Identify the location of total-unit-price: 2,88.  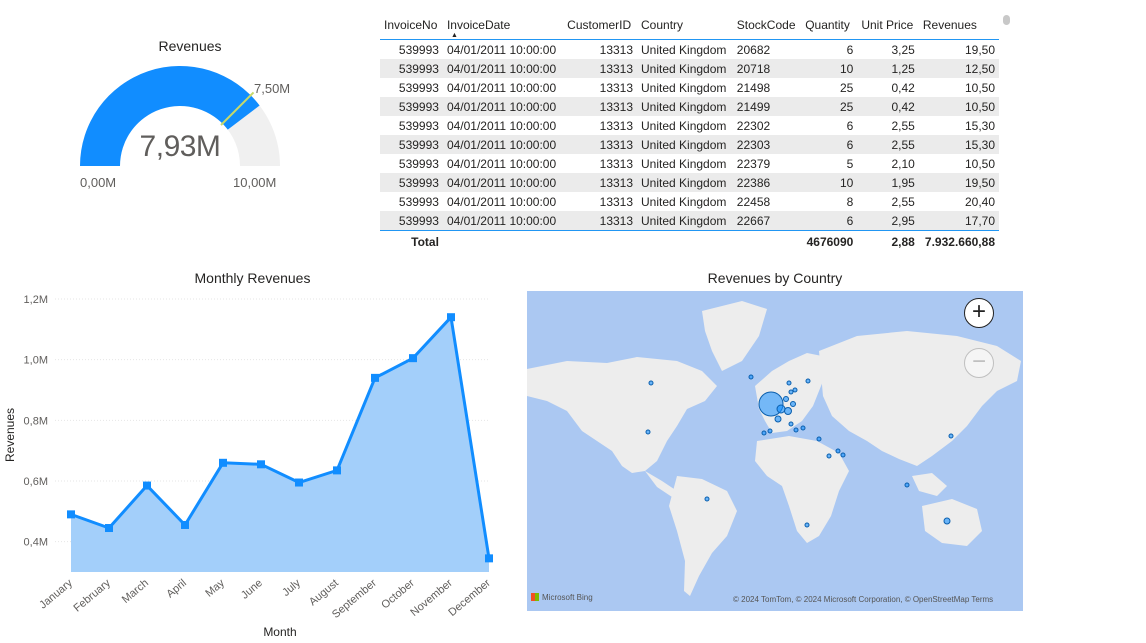
(888, 241).